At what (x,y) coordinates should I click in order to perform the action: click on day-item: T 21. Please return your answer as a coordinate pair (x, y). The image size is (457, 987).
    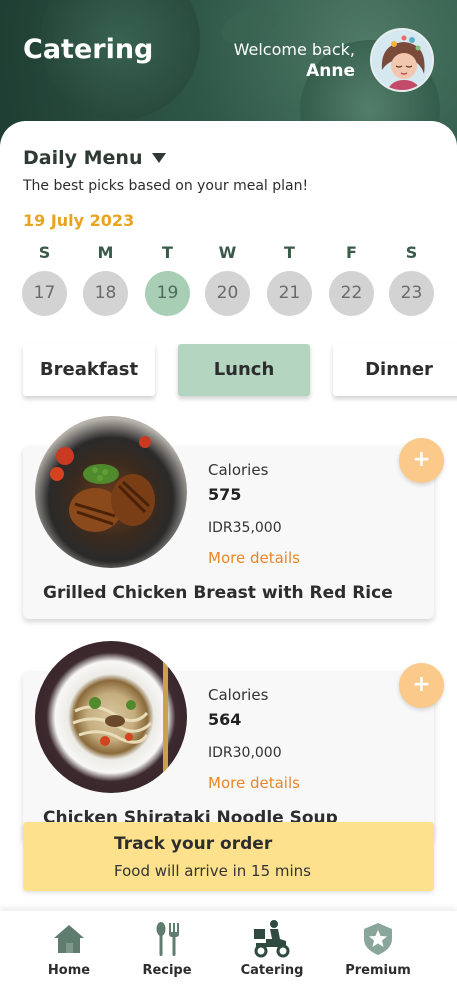
    Looking at the image, I should click on (289, 279).